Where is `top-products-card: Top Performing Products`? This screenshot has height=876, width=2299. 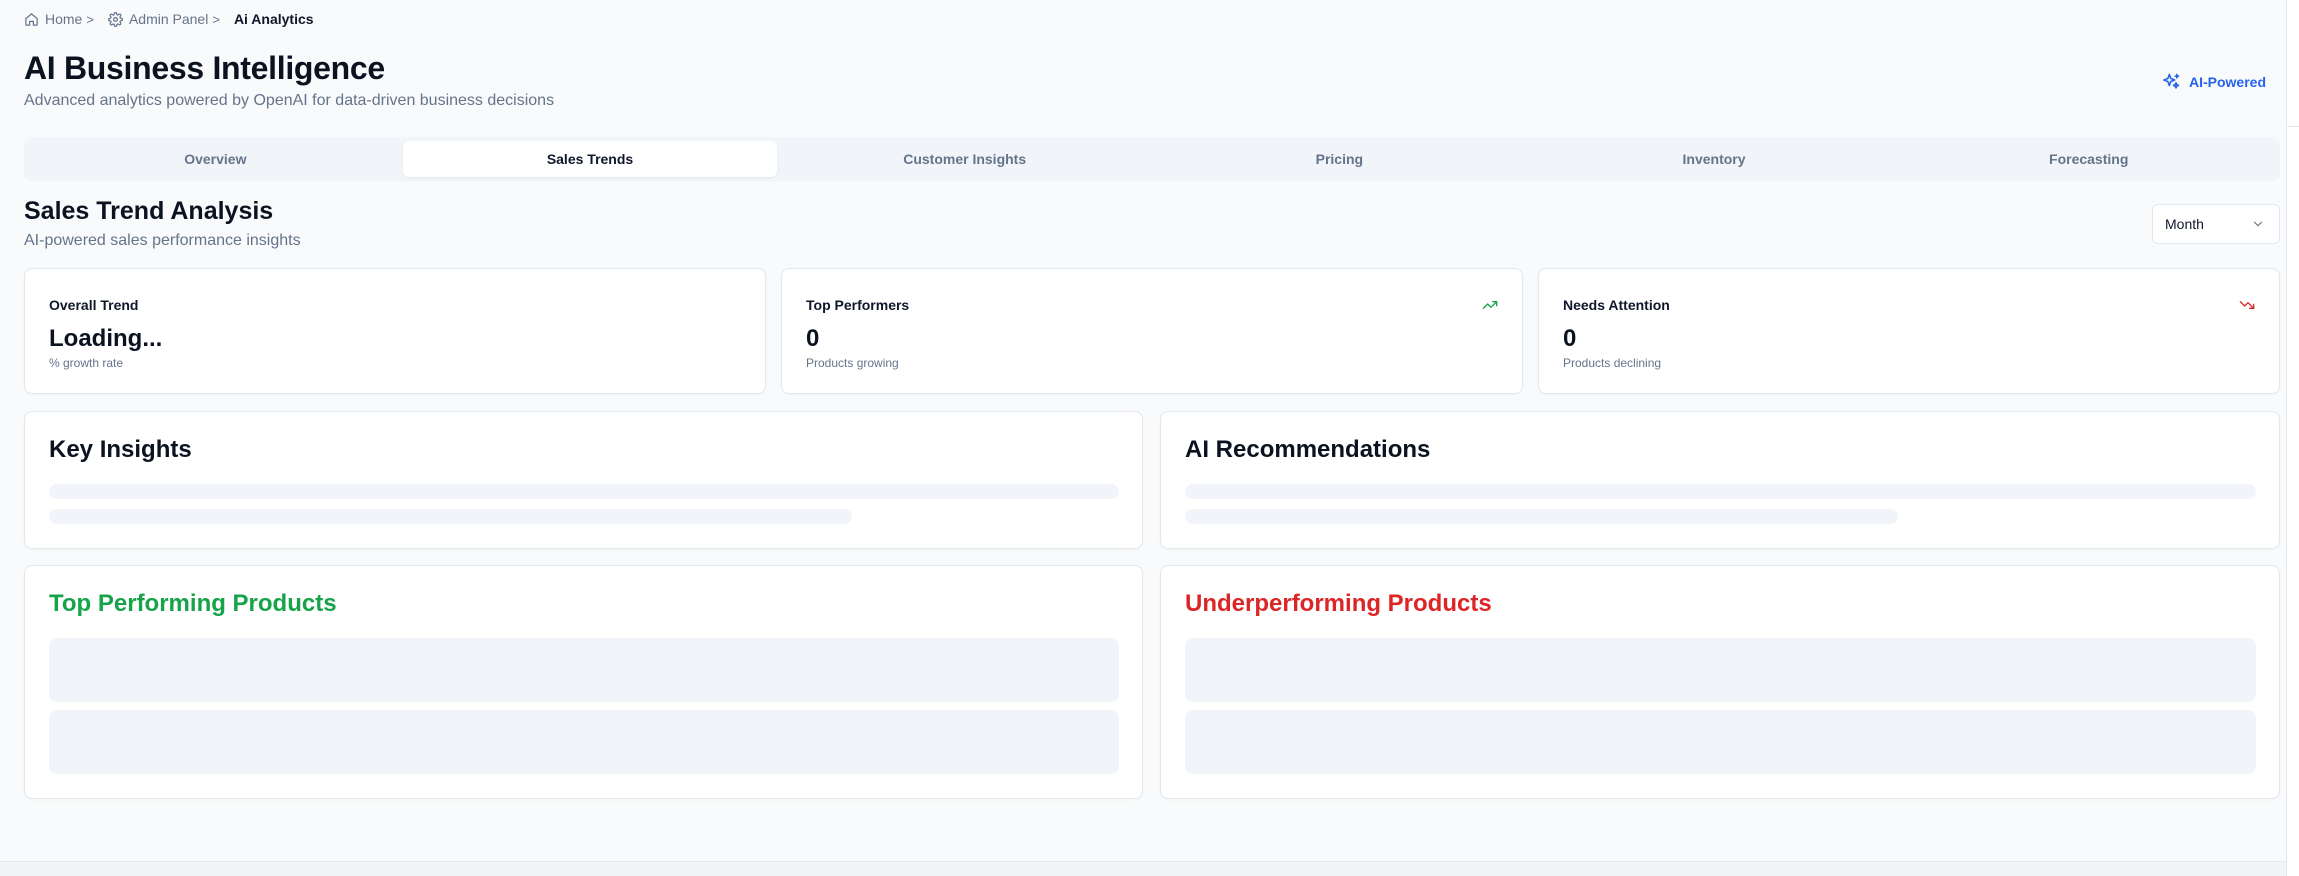
top-products-card: Top Performing Products is located at coordinates (583, 682).